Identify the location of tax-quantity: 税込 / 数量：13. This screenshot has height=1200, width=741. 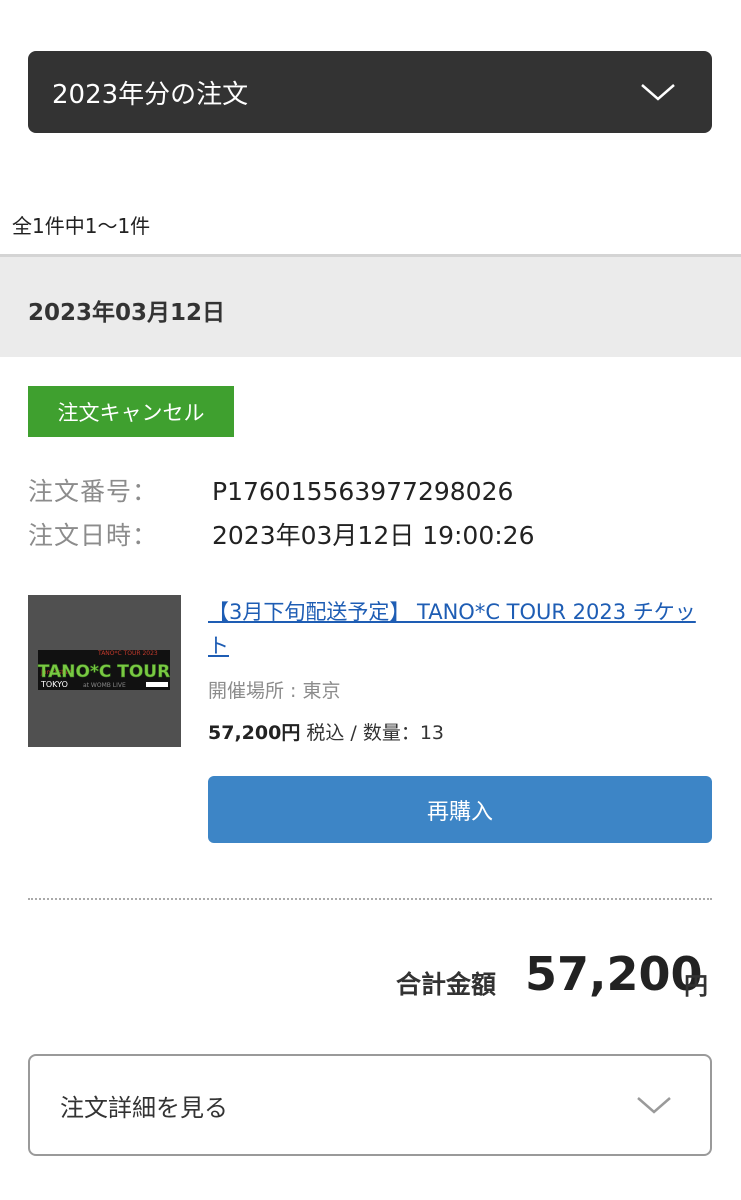
(372, 733).